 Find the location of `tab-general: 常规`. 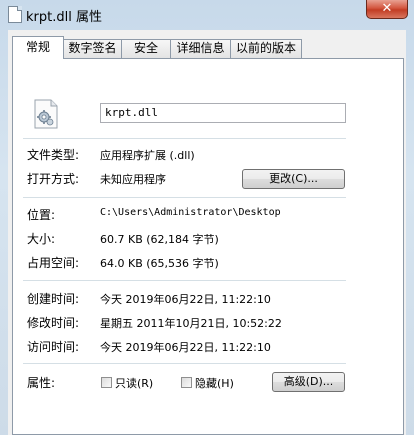

tab-general: 常规 is located at coordinates (38, 47).